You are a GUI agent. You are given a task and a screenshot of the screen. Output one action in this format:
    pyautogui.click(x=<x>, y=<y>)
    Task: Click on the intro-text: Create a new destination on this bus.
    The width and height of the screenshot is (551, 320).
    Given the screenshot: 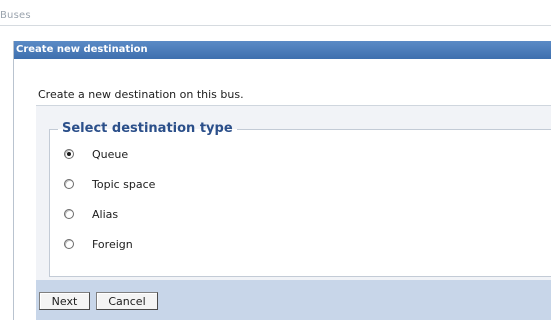 What is the action you would take?
    pyautogui.click(x=141, y=94)
    